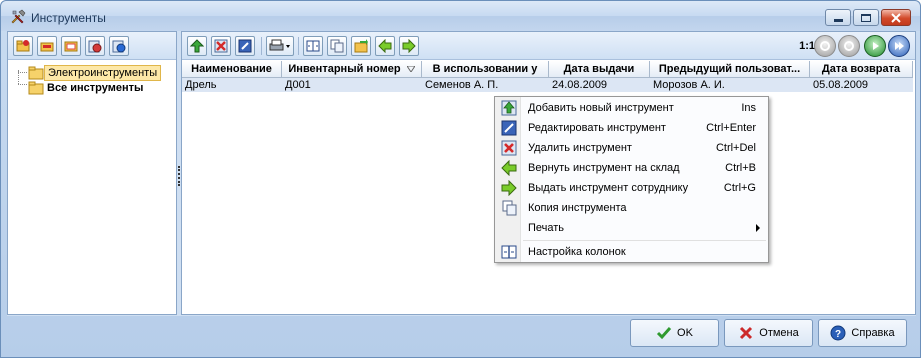 This screenshot has height=358, width=921. Describe the element at coordinates (580, 85) in the screenshot. I see `cell-issue-date: 24.08.2009` at that location.